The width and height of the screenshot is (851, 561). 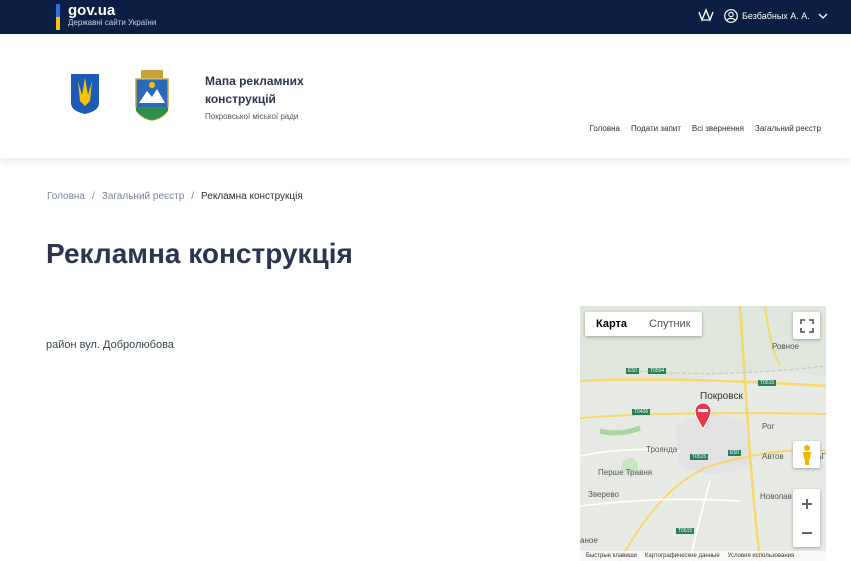 I want to click on map-footer-shortcuts: Быстрые клавиши, so click(x=611, y=556).